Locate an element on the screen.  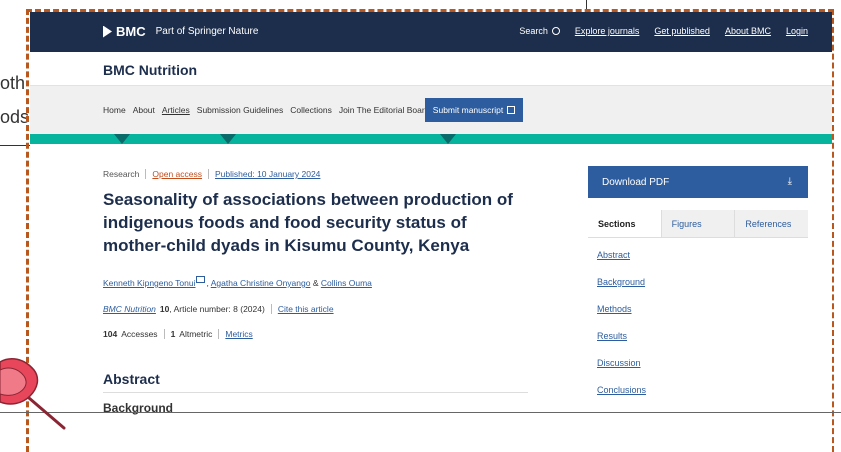
search-label: Search is located at coordinates (533, 31).